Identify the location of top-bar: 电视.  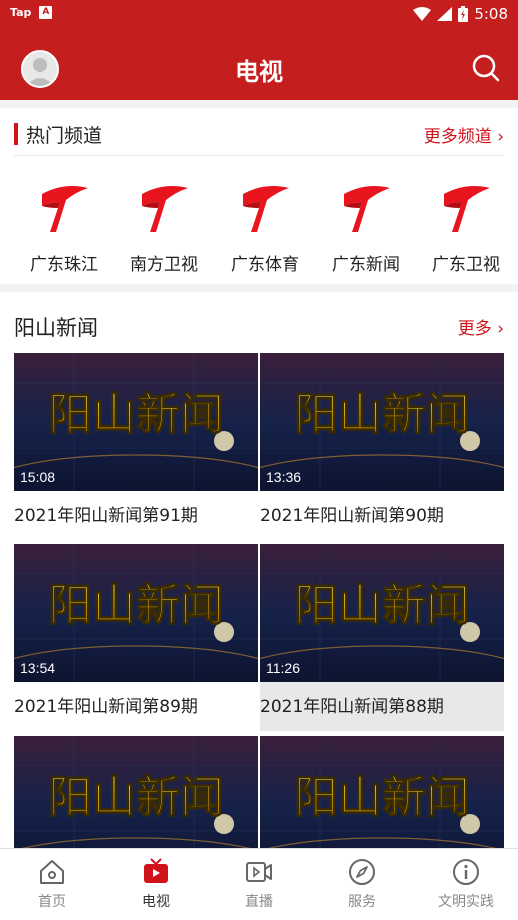
(259, 65).